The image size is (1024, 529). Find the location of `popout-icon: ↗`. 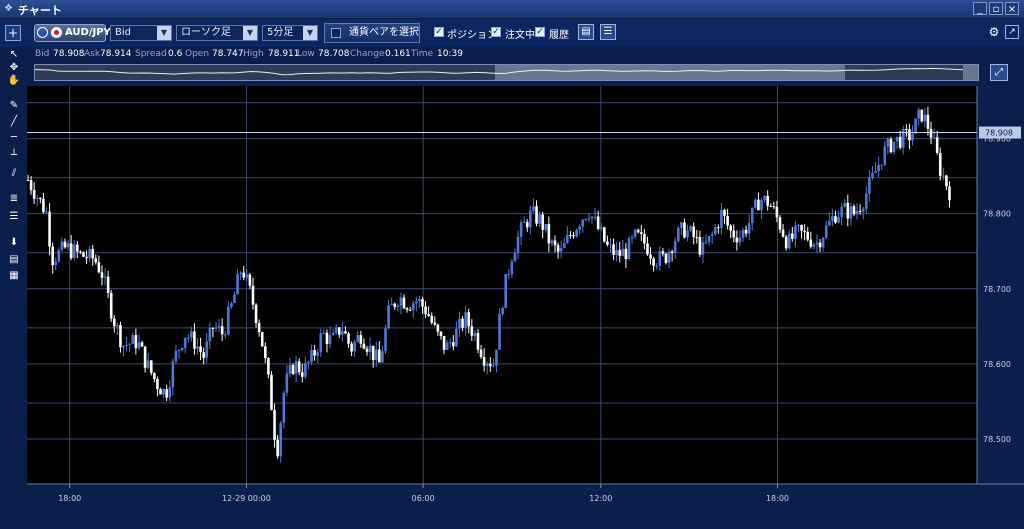

popout-icon: ↗ is located at coordinates (1012, 32).